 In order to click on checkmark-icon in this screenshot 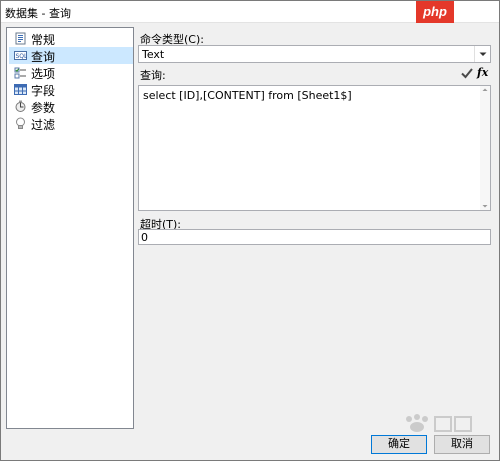, I will do `click(467, 73)`.